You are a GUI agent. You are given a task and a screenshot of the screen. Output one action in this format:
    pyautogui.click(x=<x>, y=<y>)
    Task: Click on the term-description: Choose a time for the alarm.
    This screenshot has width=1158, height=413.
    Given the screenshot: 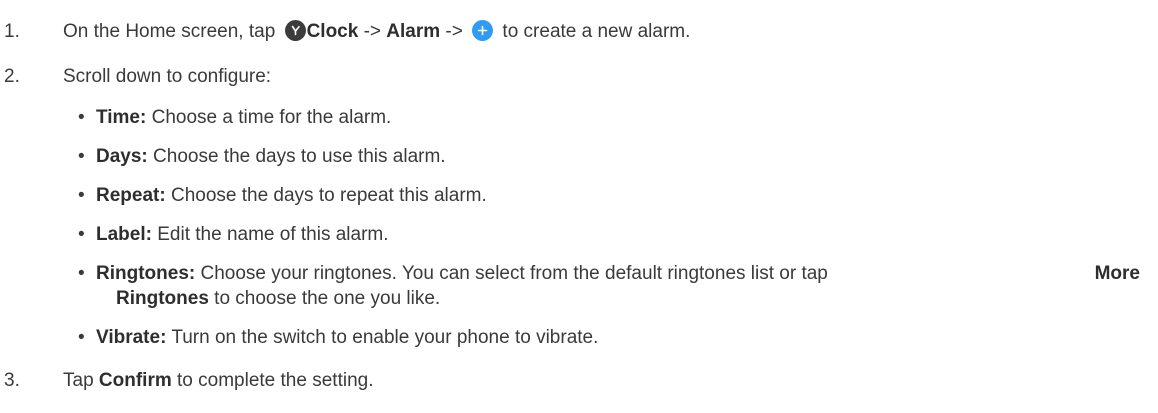 What is the action you would take?
    pyautogui.click(x=269, y=117)
    